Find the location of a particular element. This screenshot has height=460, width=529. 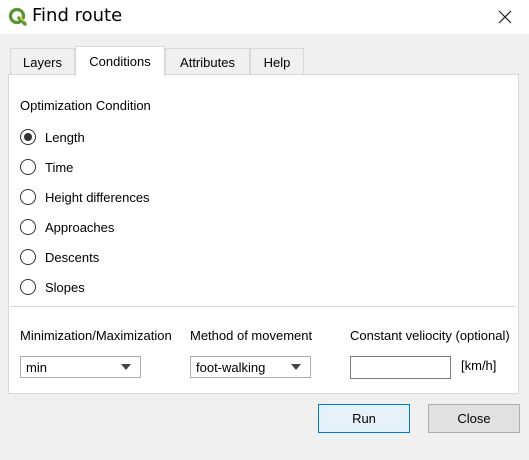

run-button: Run is located at coordinates (364, 418).